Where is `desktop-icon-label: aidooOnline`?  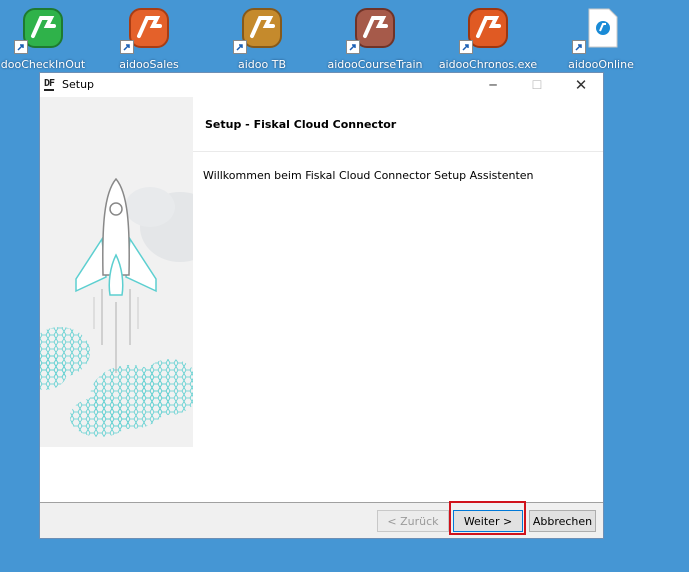
desktop-icon-label: aidooOnline is located at coordinates (601, 64).